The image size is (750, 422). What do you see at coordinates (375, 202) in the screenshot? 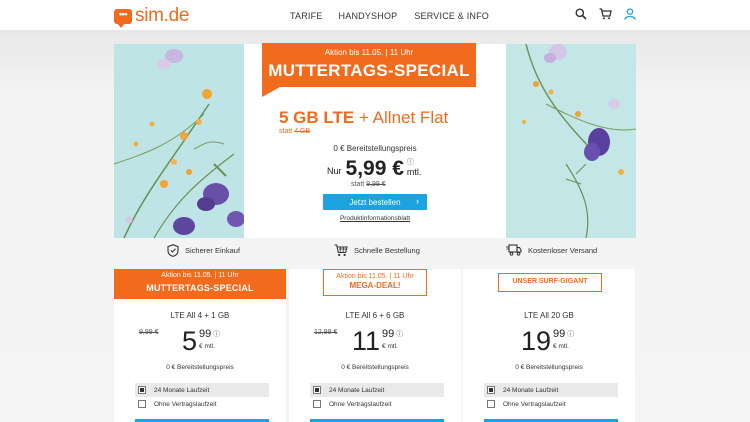
I see `order-now-button: Jetzt bestellen ›` at bounding box center [375, 202].